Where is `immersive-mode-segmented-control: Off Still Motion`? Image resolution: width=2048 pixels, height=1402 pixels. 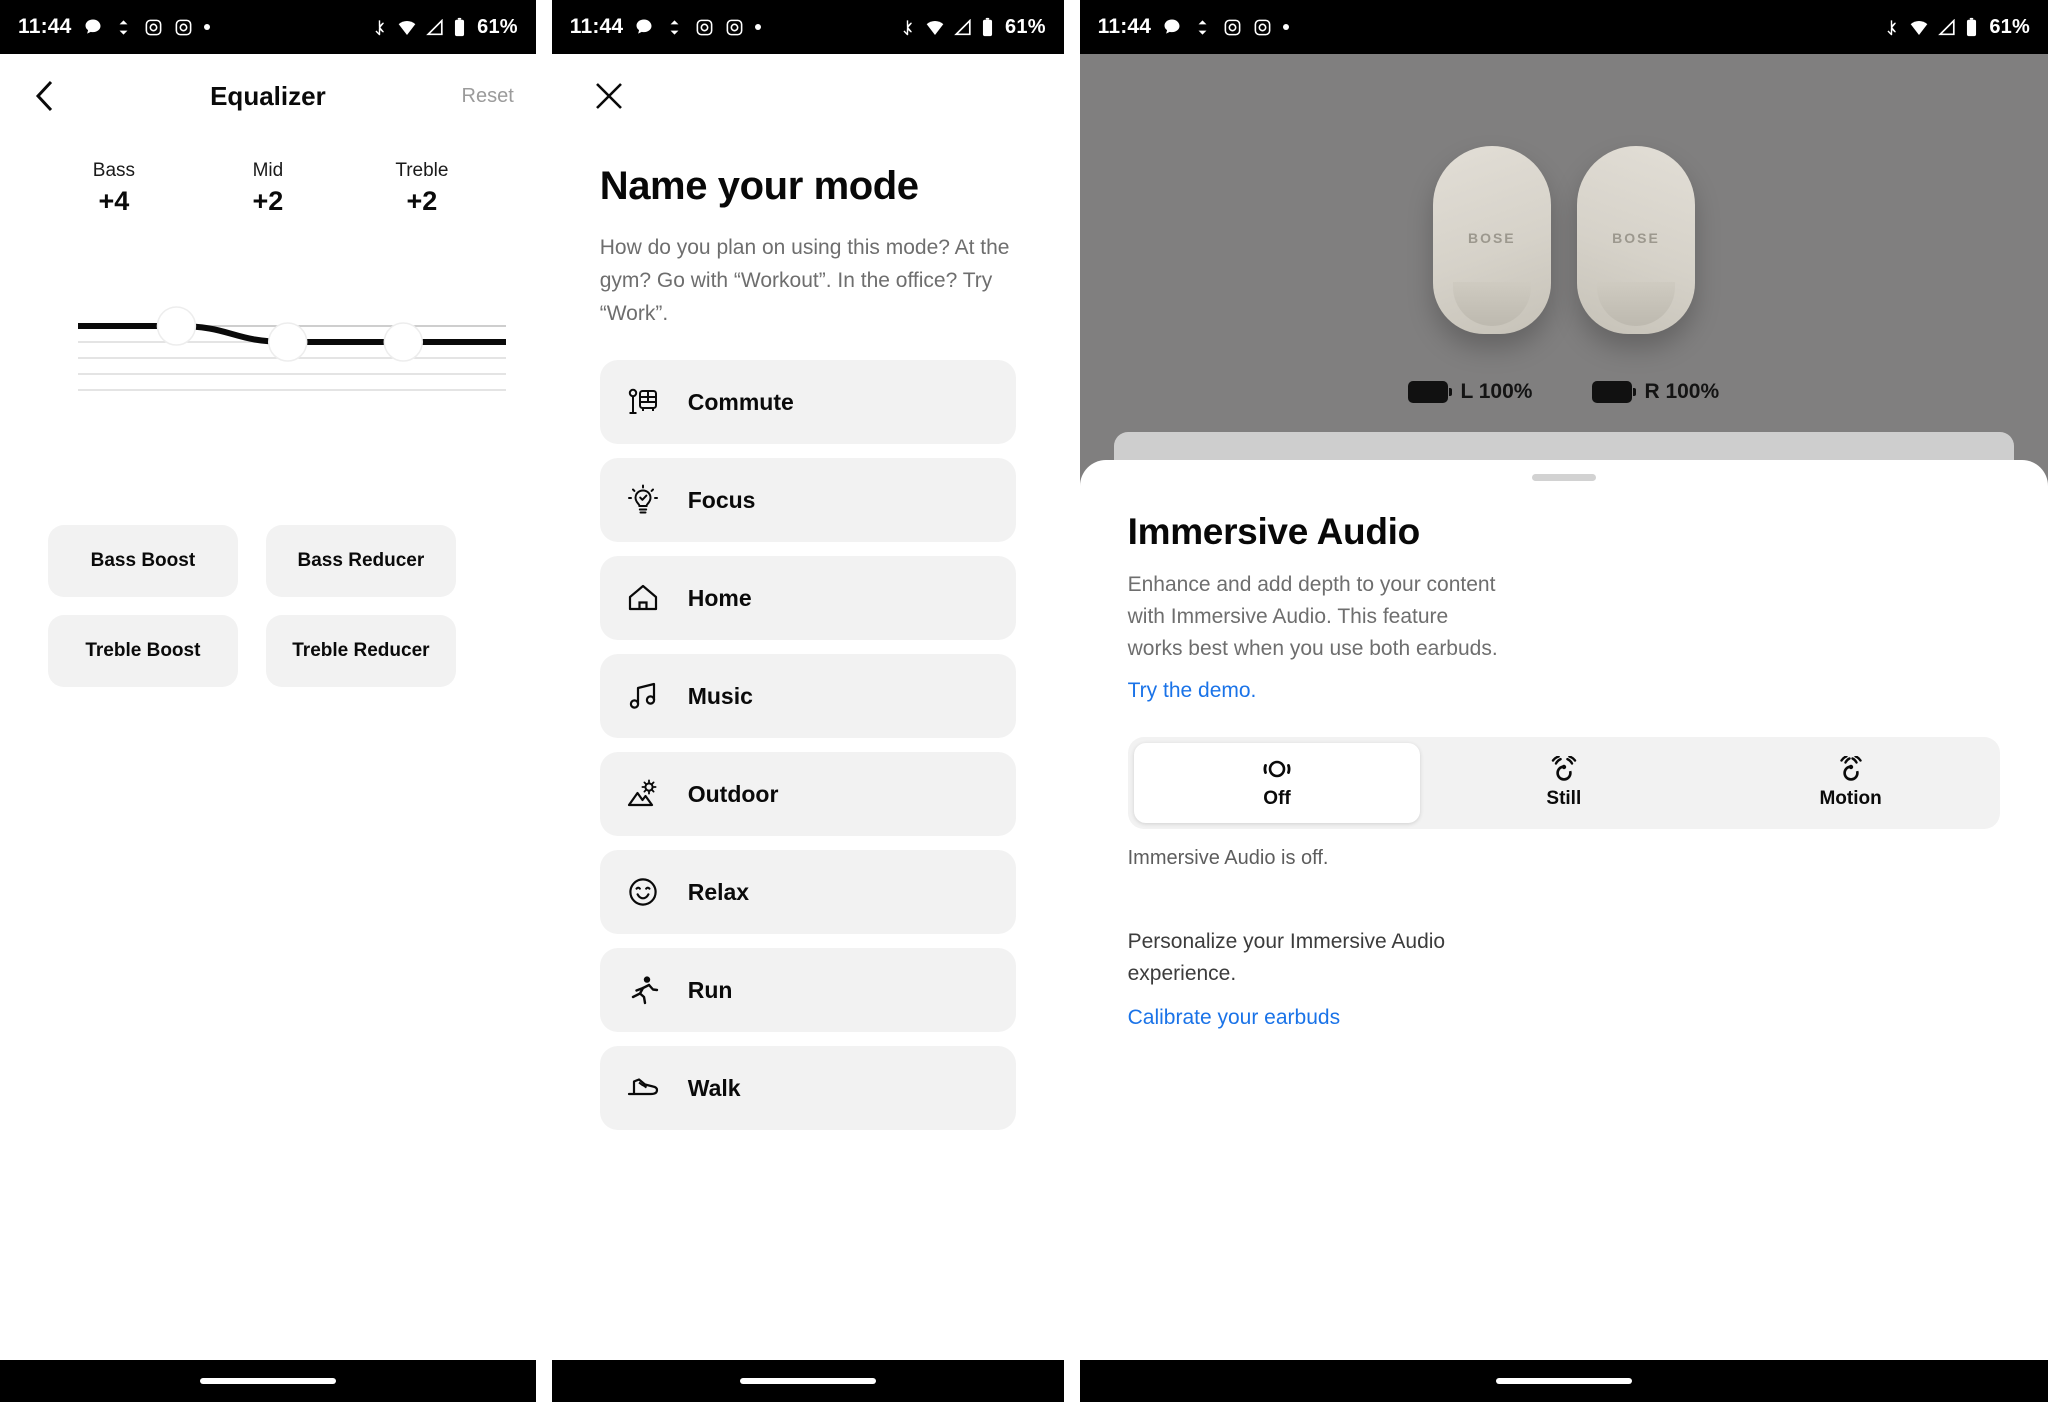 immersive-mode-segmented-control: Off Still Motion is located at coordinates (1563, 783).